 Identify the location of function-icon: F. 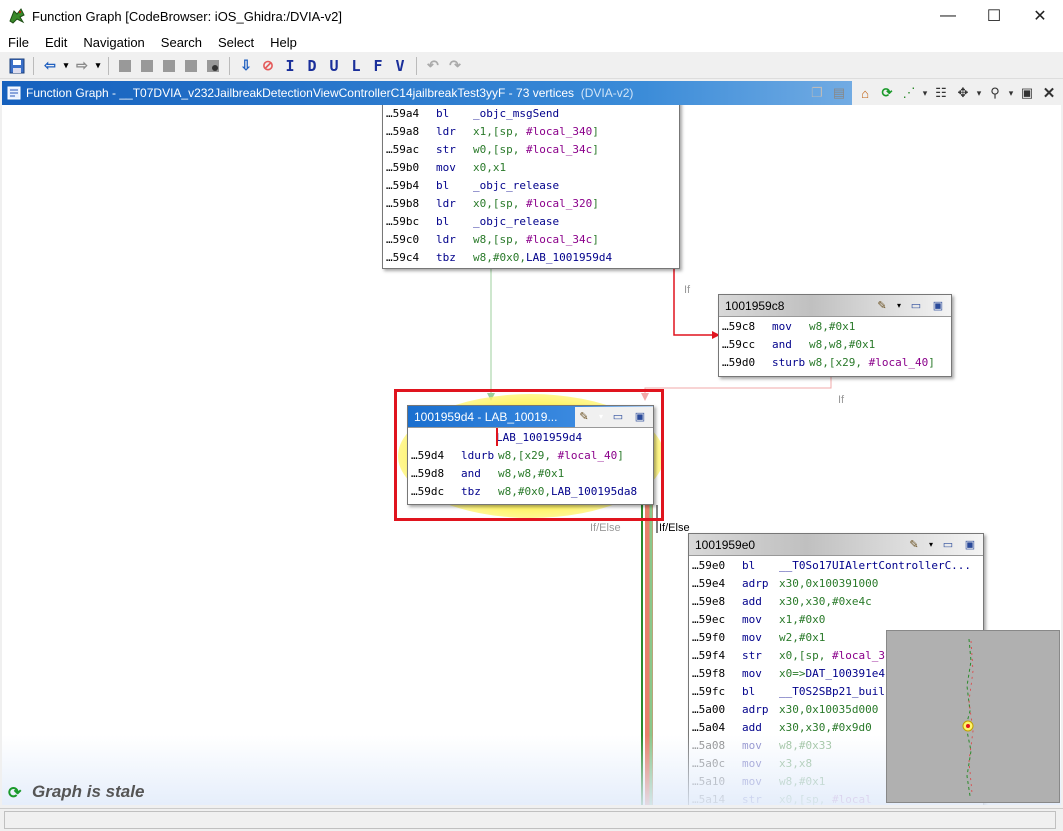
(378, 66).